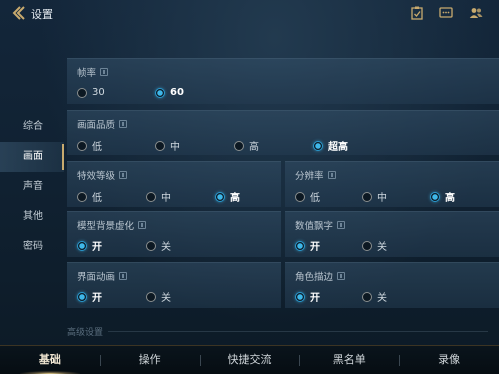 The height and width of the screenshot is (374, 499). Describe the element at coordinates (174, 285) in the screenshot. I see `ui-animation-panel: 界面动画 开 关` at that location.